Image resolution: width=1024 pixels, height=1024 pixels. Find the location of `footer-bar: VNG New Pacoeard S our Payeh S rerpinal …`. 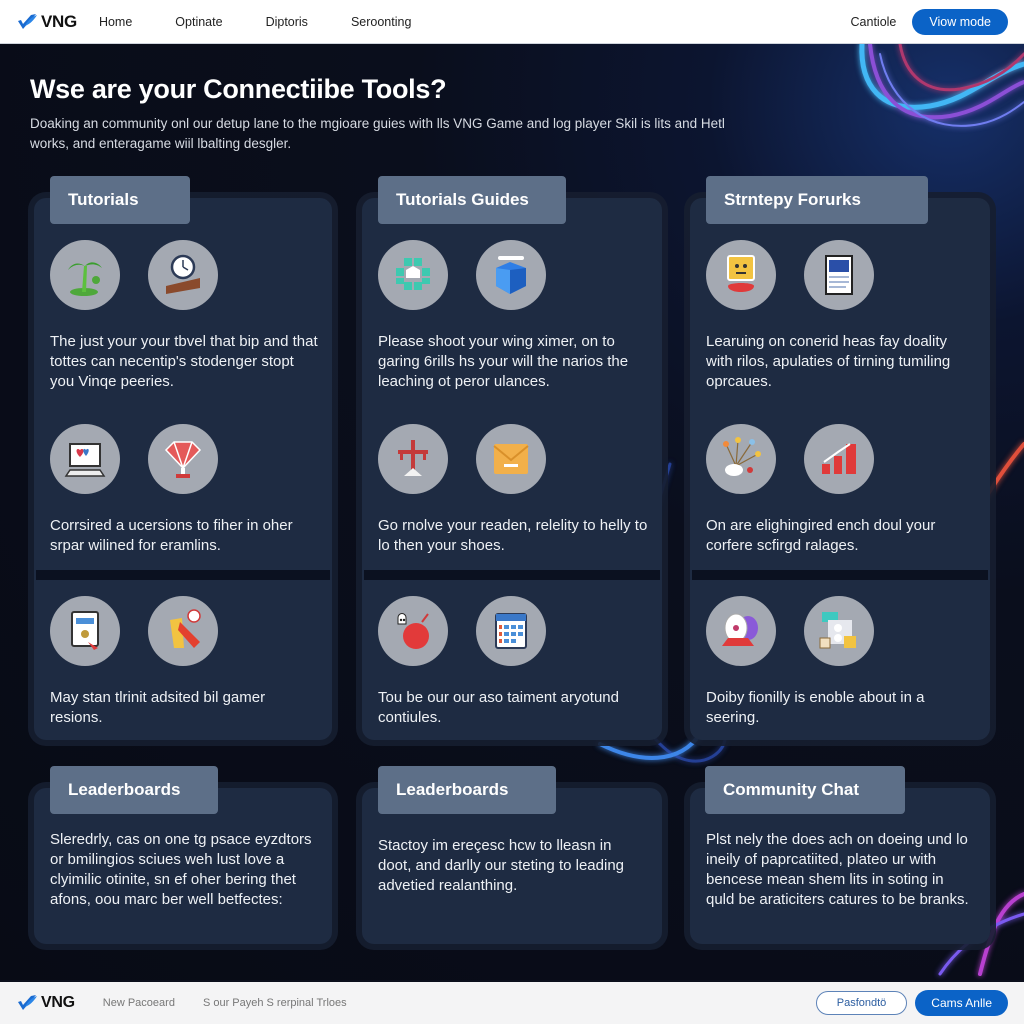

footer-bar: VNG New Pacoeard S our Payeh S rerpinal … is located at coordinates (512, 1003).